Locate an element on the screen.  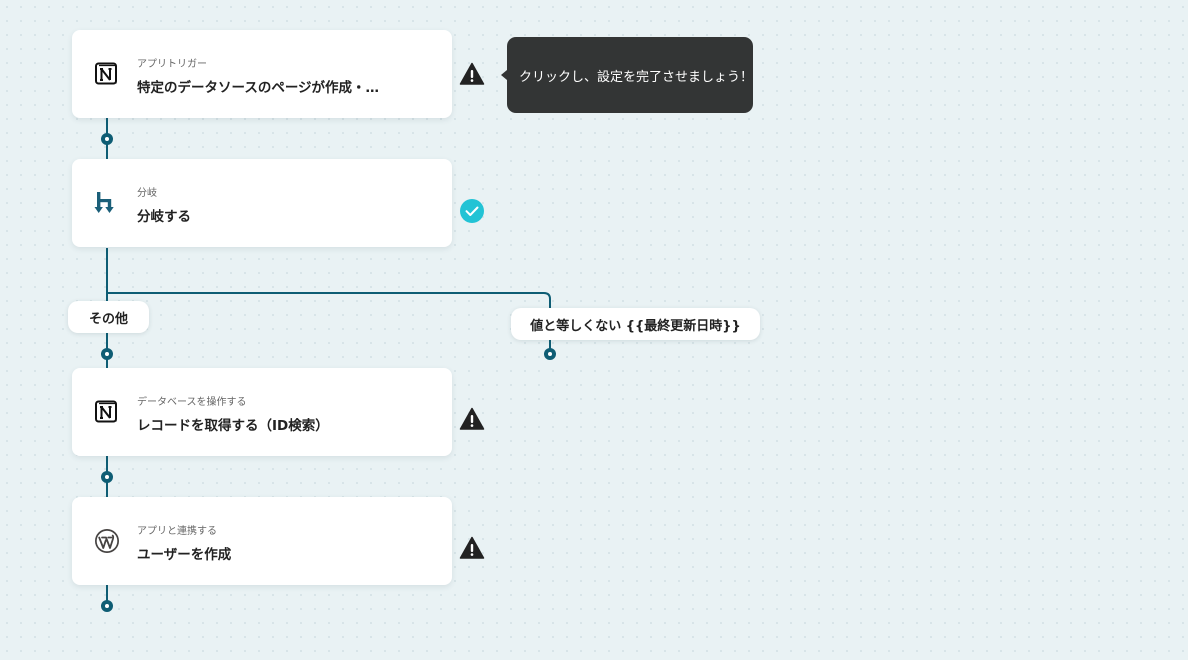
branch-connector-line is located at coordinates (329, 300).